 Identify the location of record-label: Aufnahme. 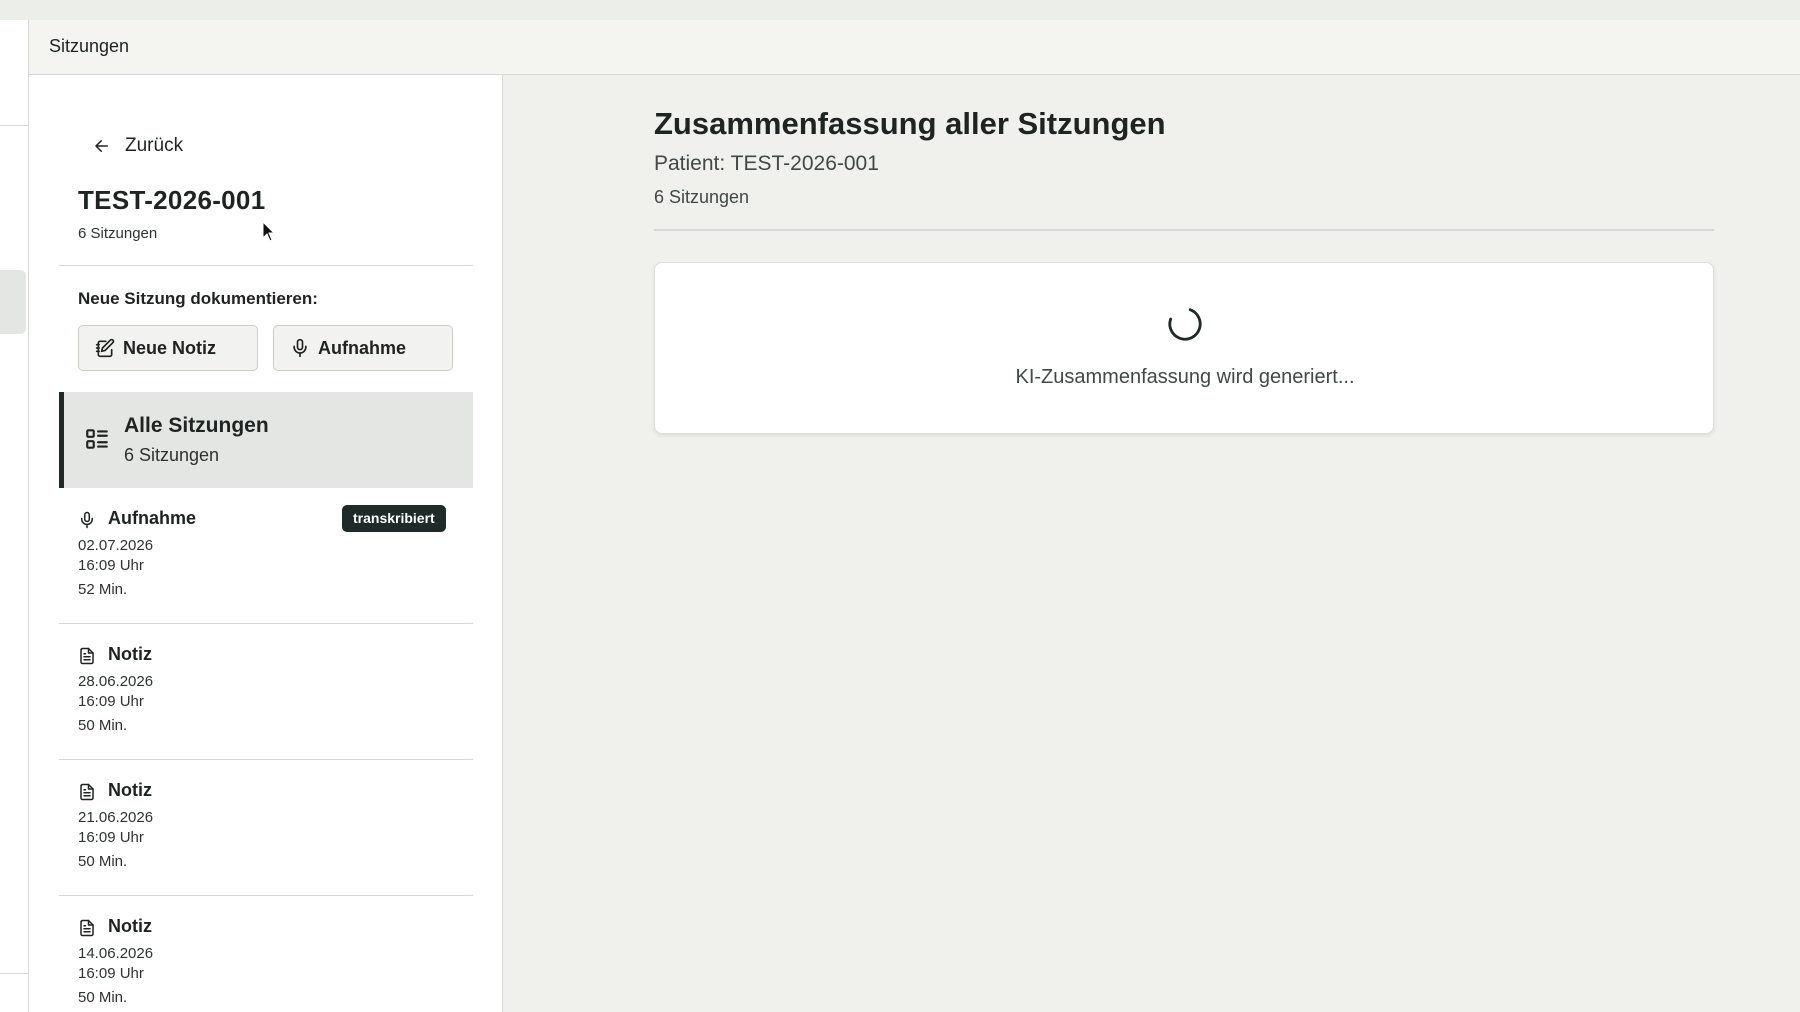
(362, 347).